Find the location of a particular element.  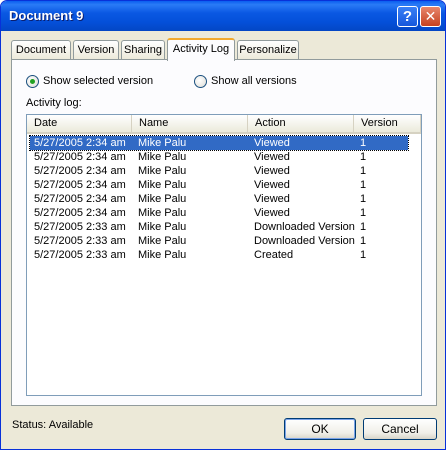

column-header-date: Date is located at coordinates (79, 124).